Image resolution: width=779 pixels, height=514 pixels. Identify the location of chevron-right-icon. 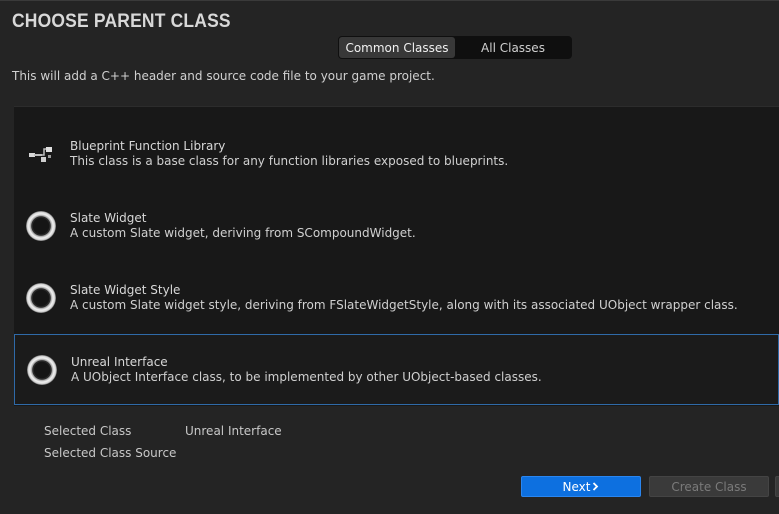
(595, 486).